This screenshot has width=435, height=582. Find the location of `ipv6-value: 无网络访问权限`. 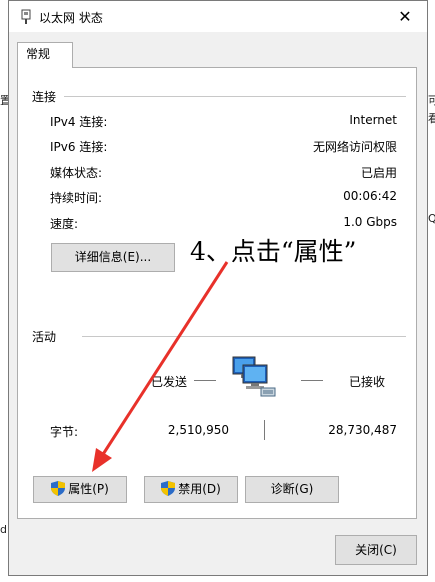

ipv6-value: 无网络访问权限 is located at coordinates (354, 147).